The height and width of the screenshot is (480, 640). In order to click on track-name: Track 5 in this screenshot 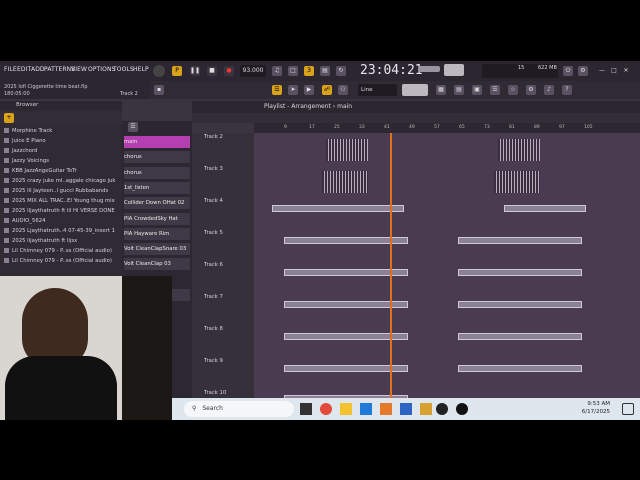, I will do `click(213, 233)`.